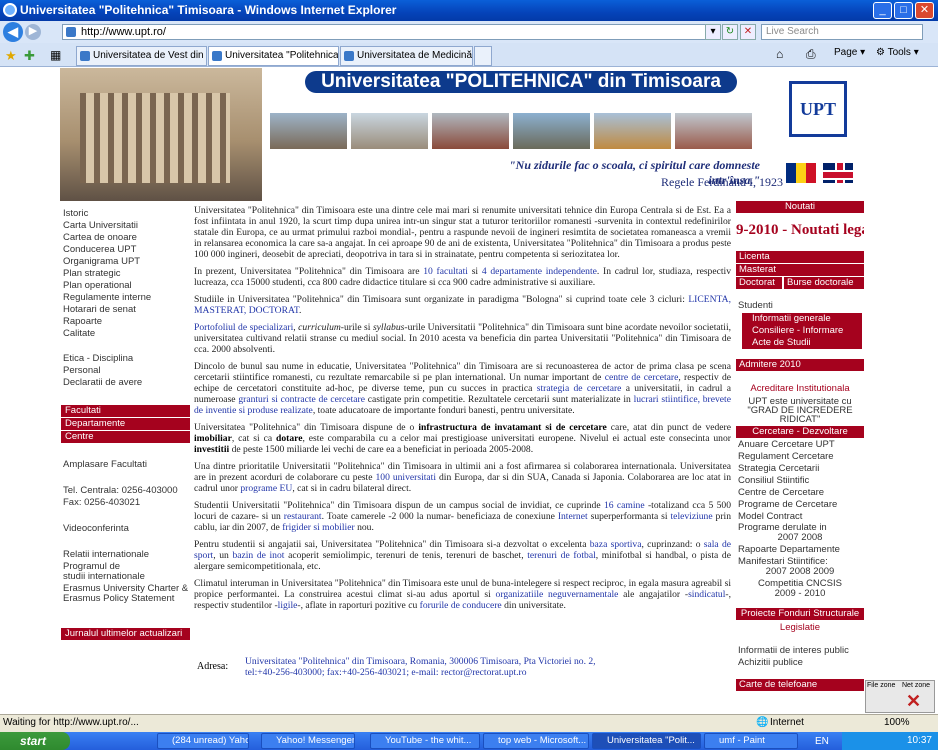  What do you see at coordinates (800, 270) in the screenshot?
I see `masterat-link: Masterat` at bounding box center [800, 270].